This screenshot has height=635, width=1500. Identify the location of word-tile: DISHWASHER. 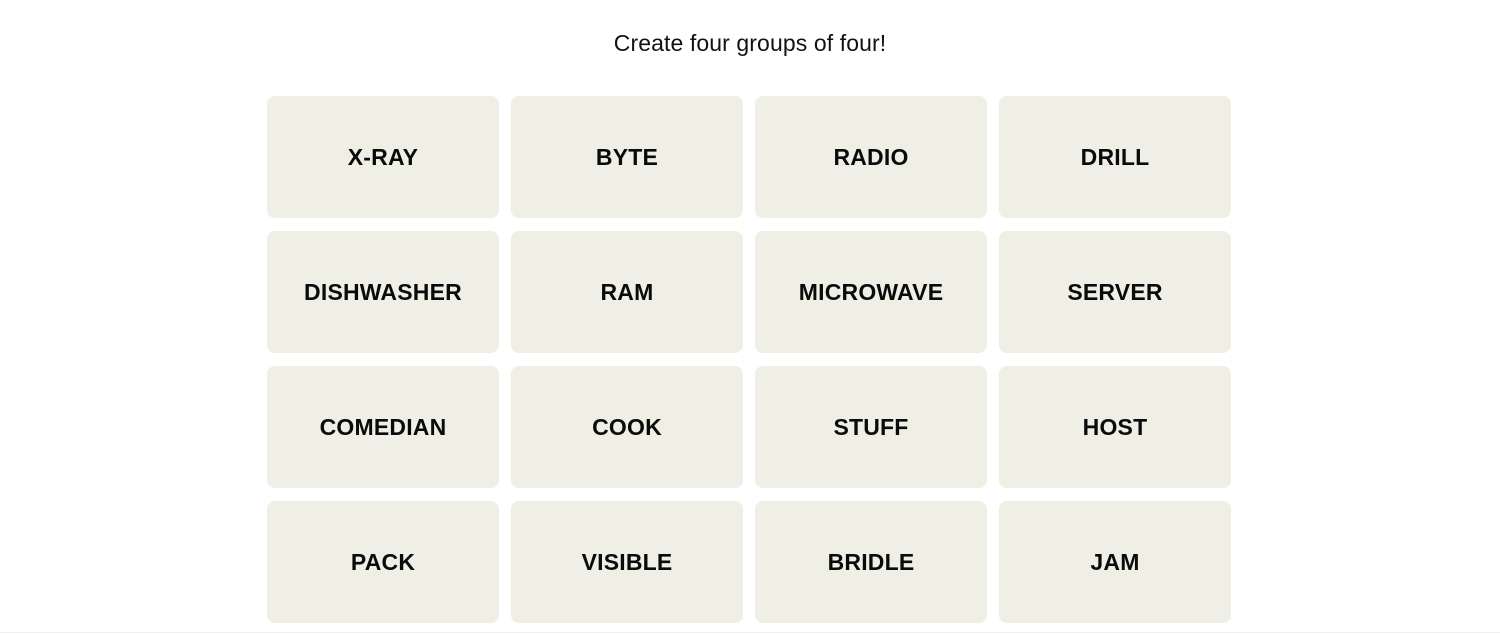
(383, 292).